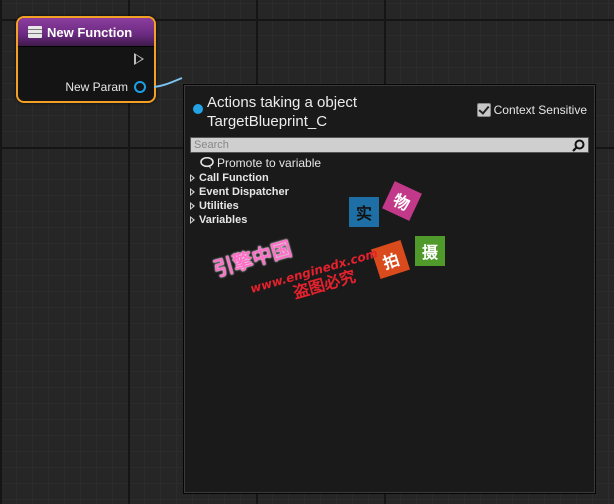 The image size is (614, 504). Describe the element at coordinates (269, 163) in the screenshot. I see `promote-label: Promote to variable` at that location.